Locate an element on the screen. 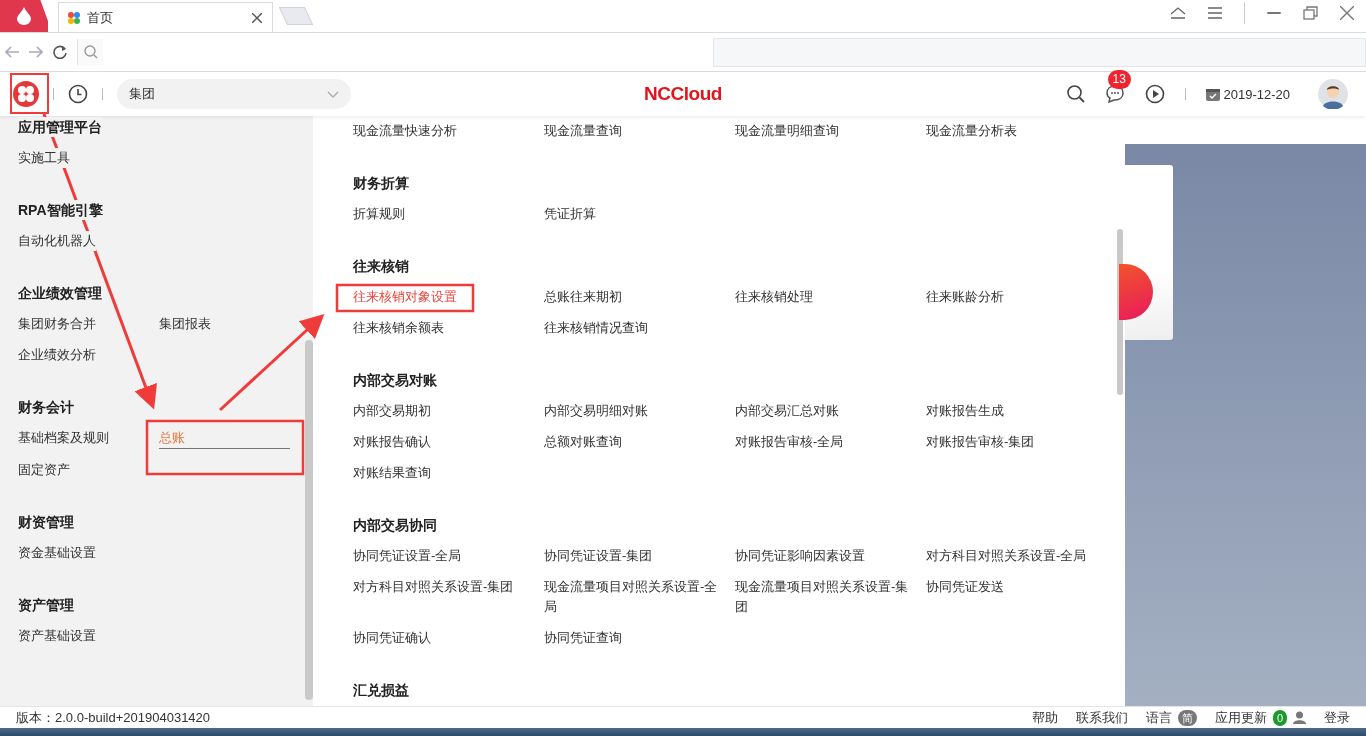  menu-link: 总账往来期初 is located at coordinates (639, 297).